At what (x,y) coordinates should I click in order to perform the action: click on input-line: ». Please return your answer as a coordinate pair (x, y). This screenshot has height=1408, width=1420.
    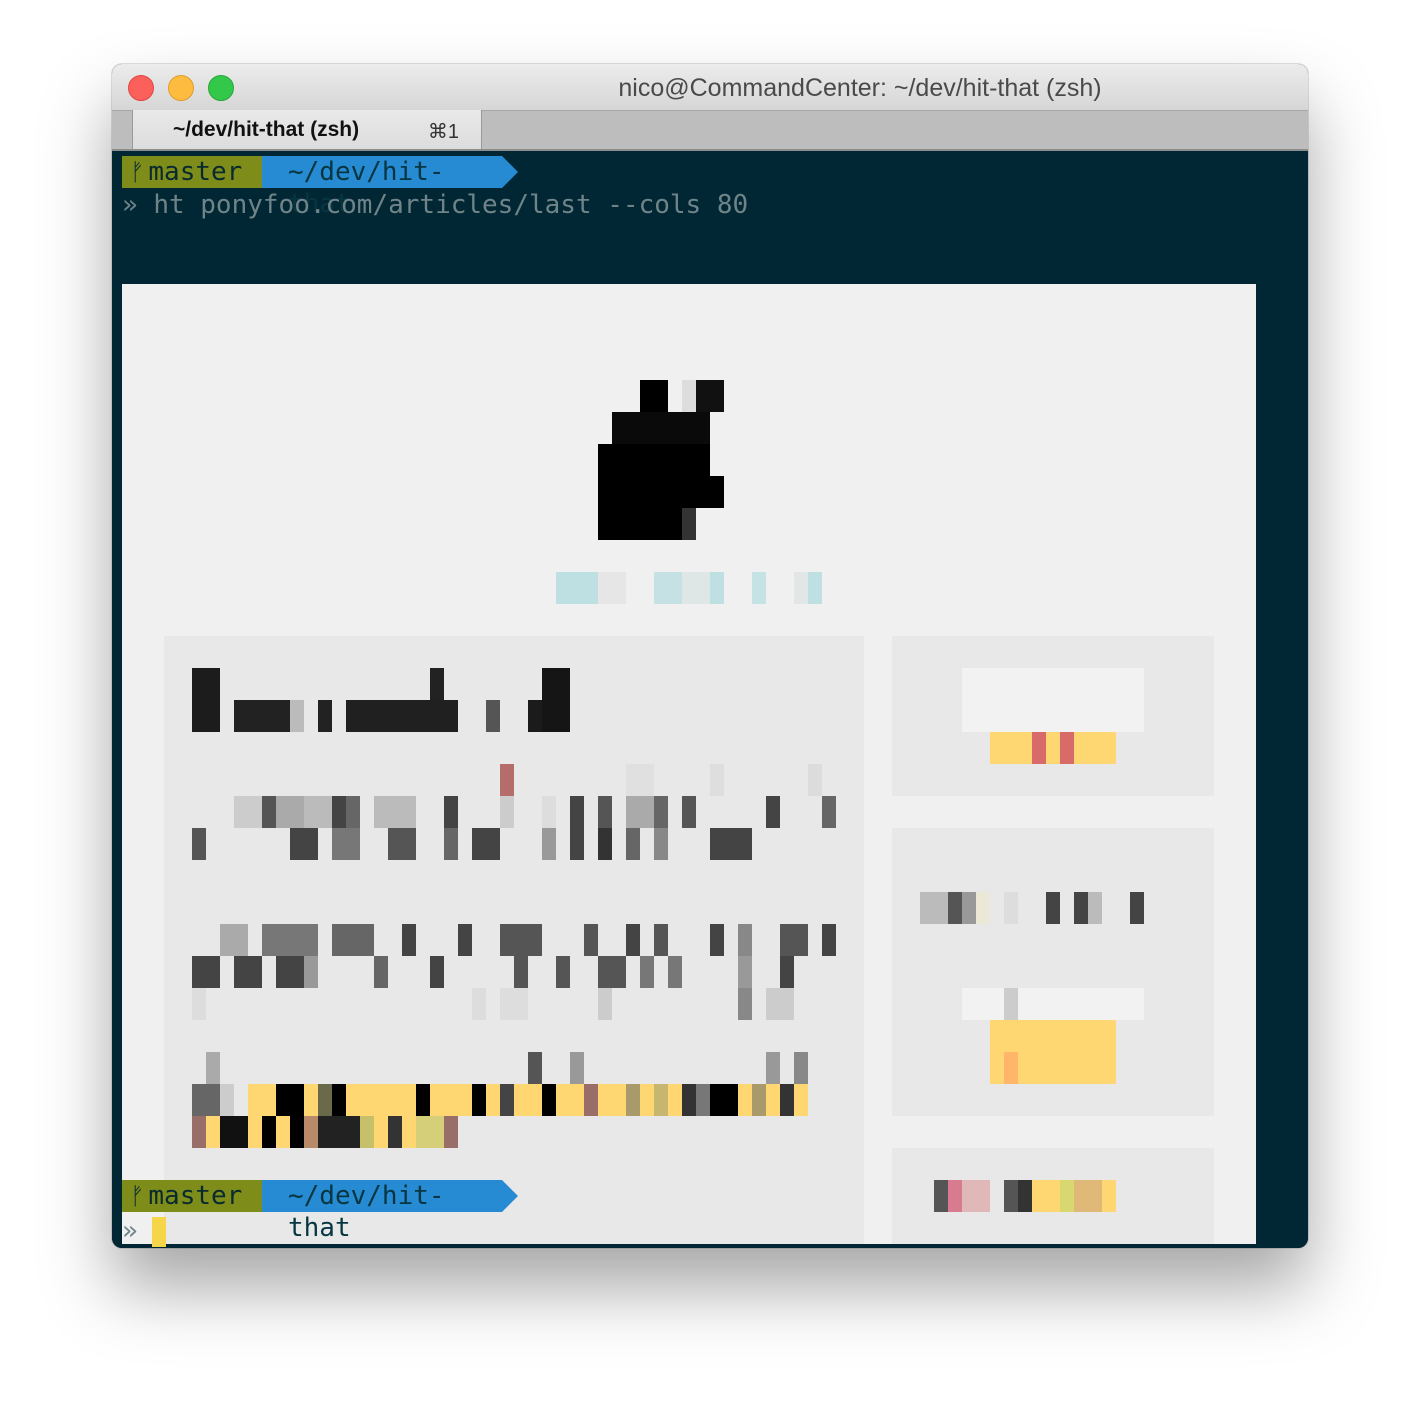
    Looking at the image, I should click on (144, 1231).